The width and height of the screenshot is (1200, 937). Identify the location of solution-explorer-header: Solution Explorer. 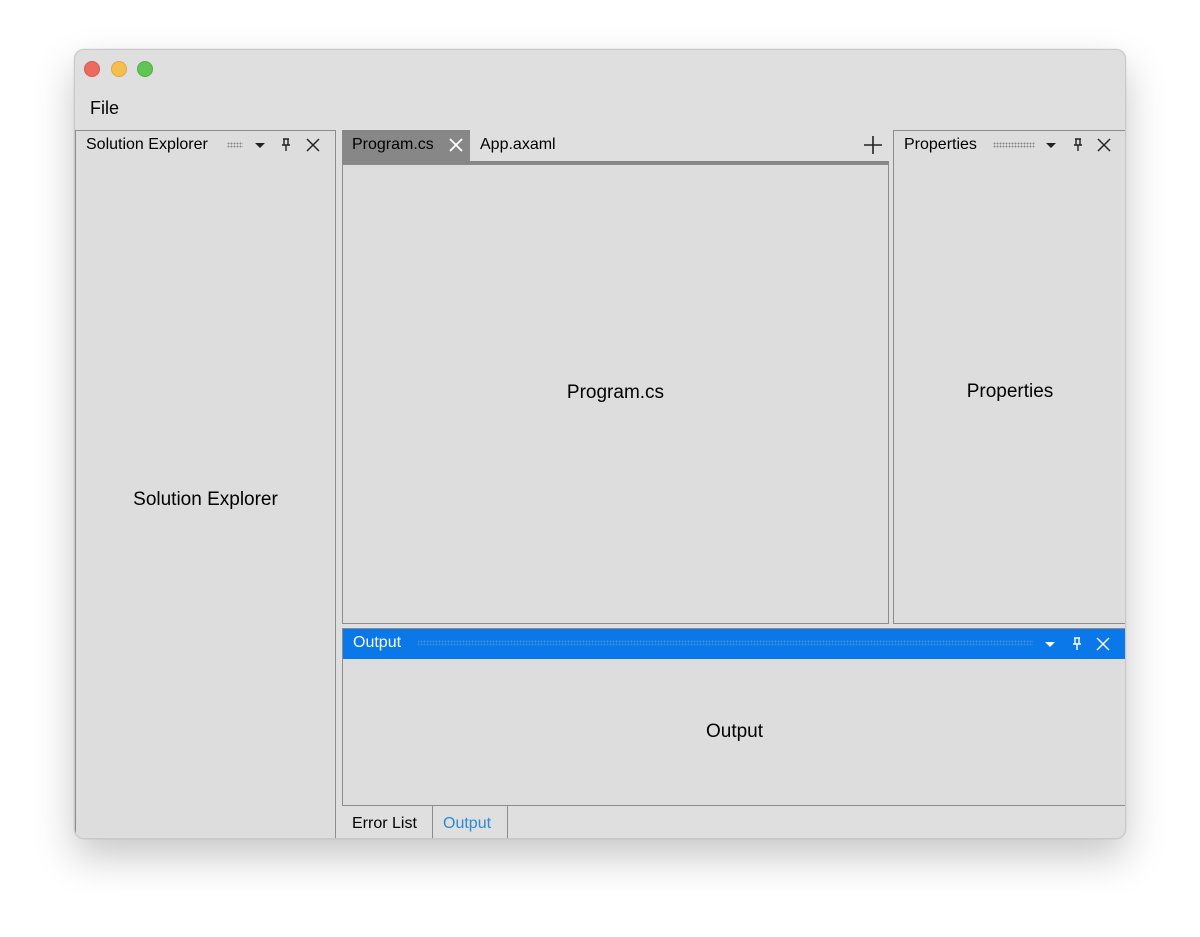
(205, 145).